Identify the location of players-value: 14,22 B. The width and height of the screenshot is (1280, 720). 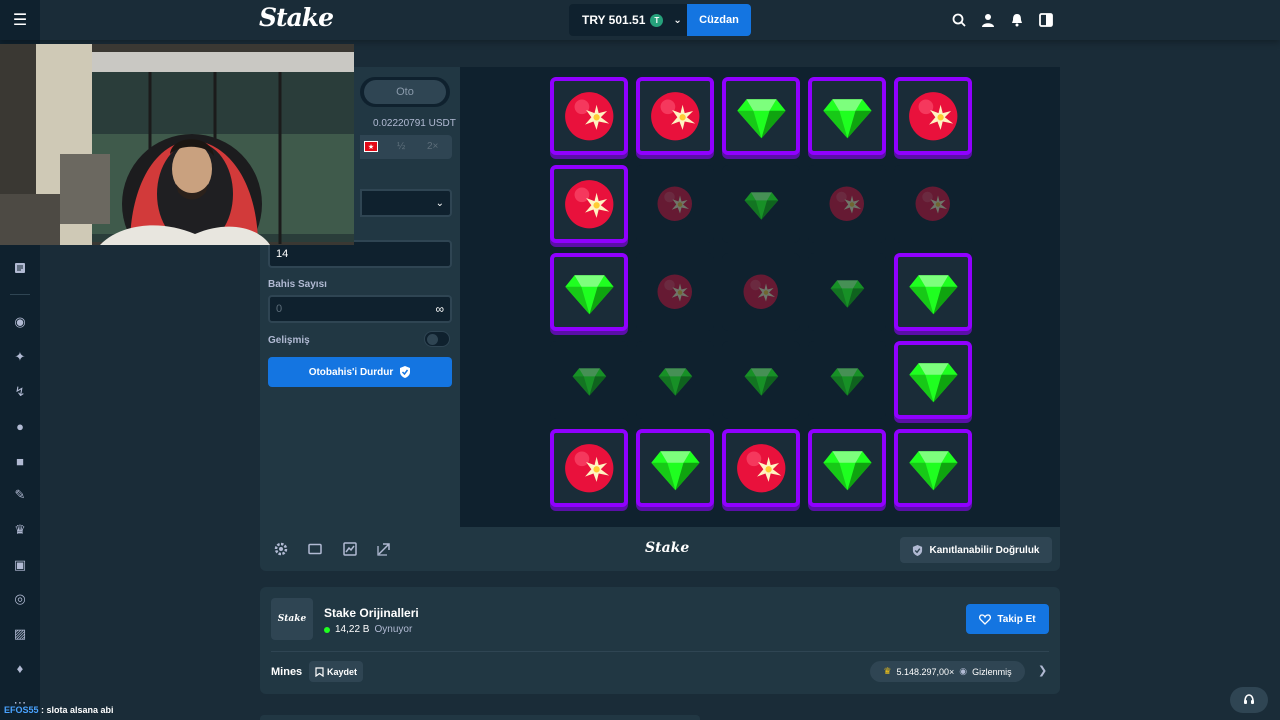
(352, 629).